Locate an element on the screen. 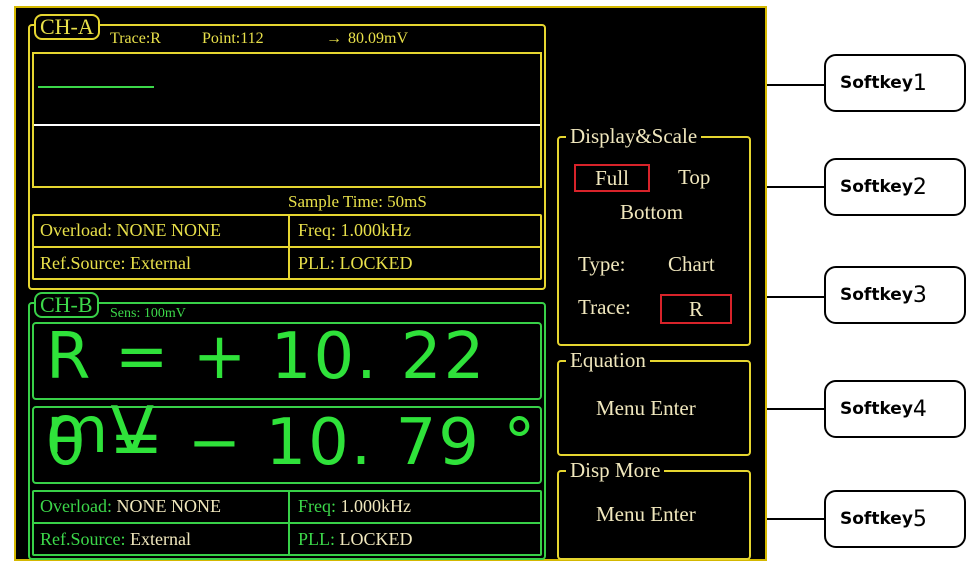  ch-b-status-hdiv is located at coordinates (287, 523).